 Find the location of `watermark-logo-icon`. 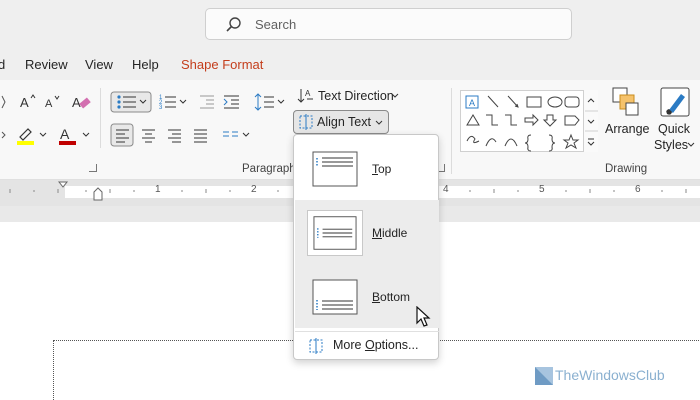

watermark-logo-icon is located at coordinates (544, 376).